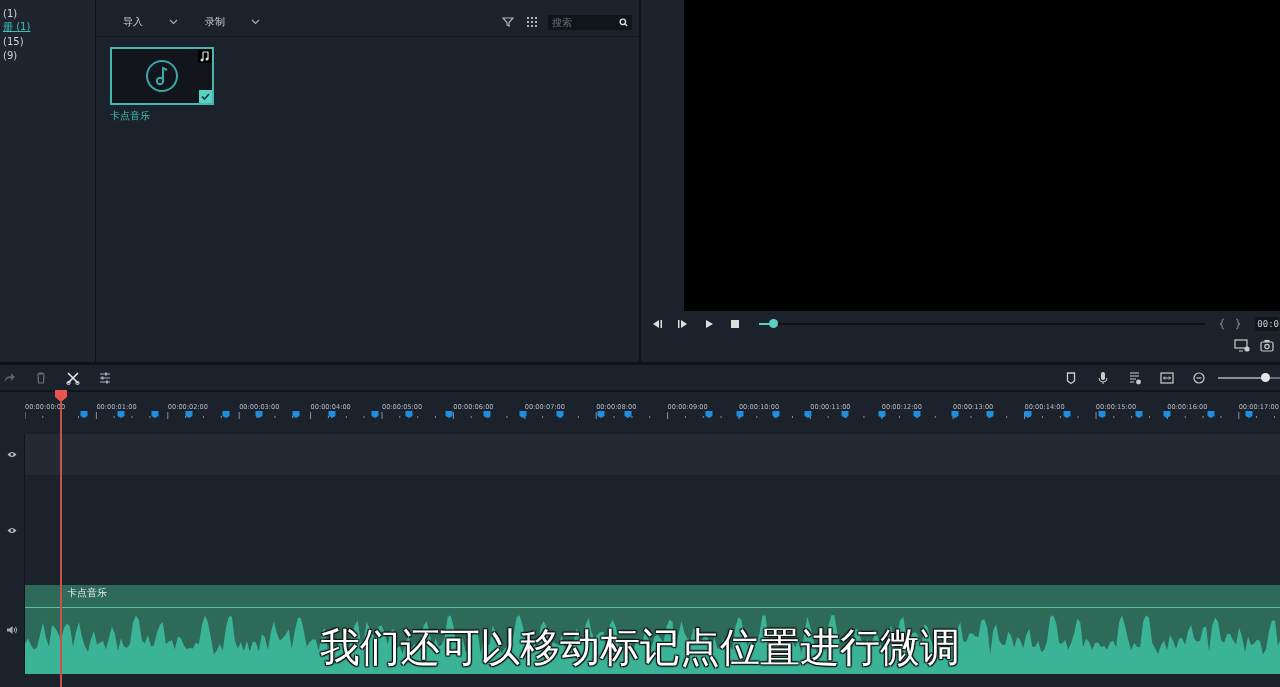 This screenshot has height=687, width=1280. I want to click on dropdown-menu: 录制, so click(232, 22).